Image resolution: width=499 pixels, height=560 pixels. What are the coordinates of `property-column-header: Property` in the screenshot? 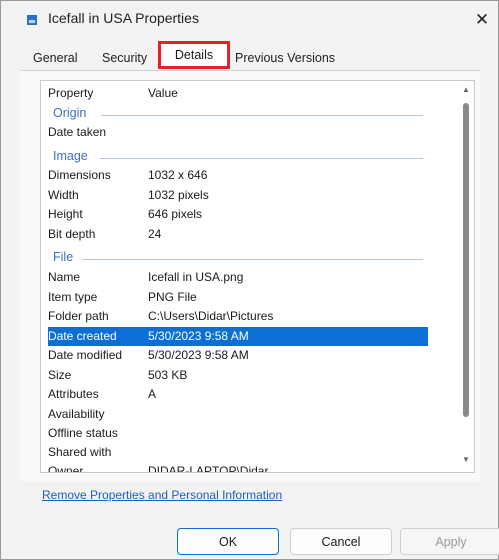 It's located at (70, 93).